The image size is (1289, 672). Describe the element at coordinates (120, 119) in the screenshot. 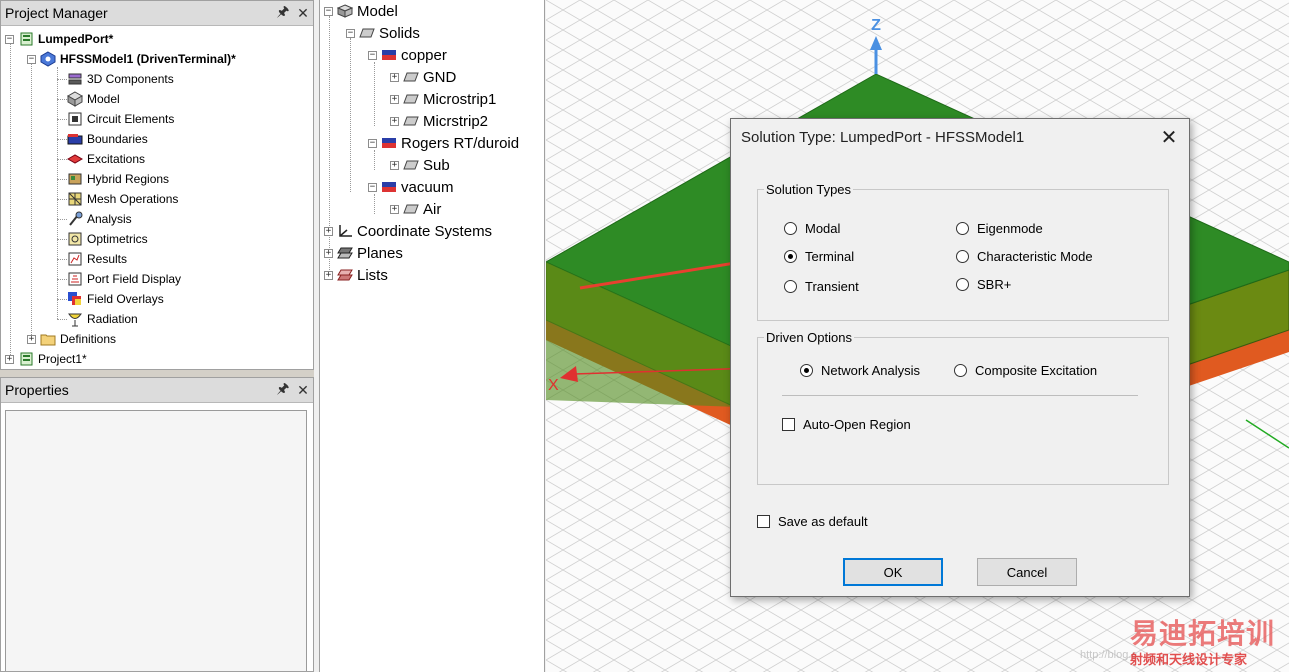

I see `tree-item-circuit-elements: Circuit Elements` at that location.